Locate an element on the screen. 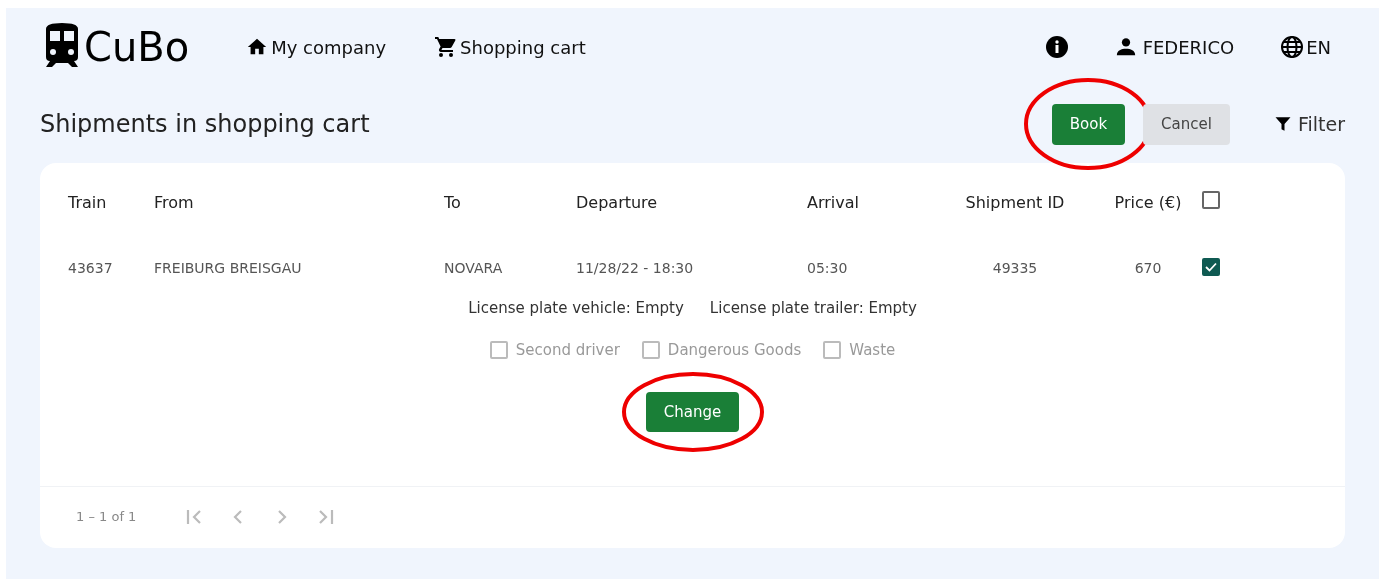  filter-button: Filter is located at coordinates (1309, 124).